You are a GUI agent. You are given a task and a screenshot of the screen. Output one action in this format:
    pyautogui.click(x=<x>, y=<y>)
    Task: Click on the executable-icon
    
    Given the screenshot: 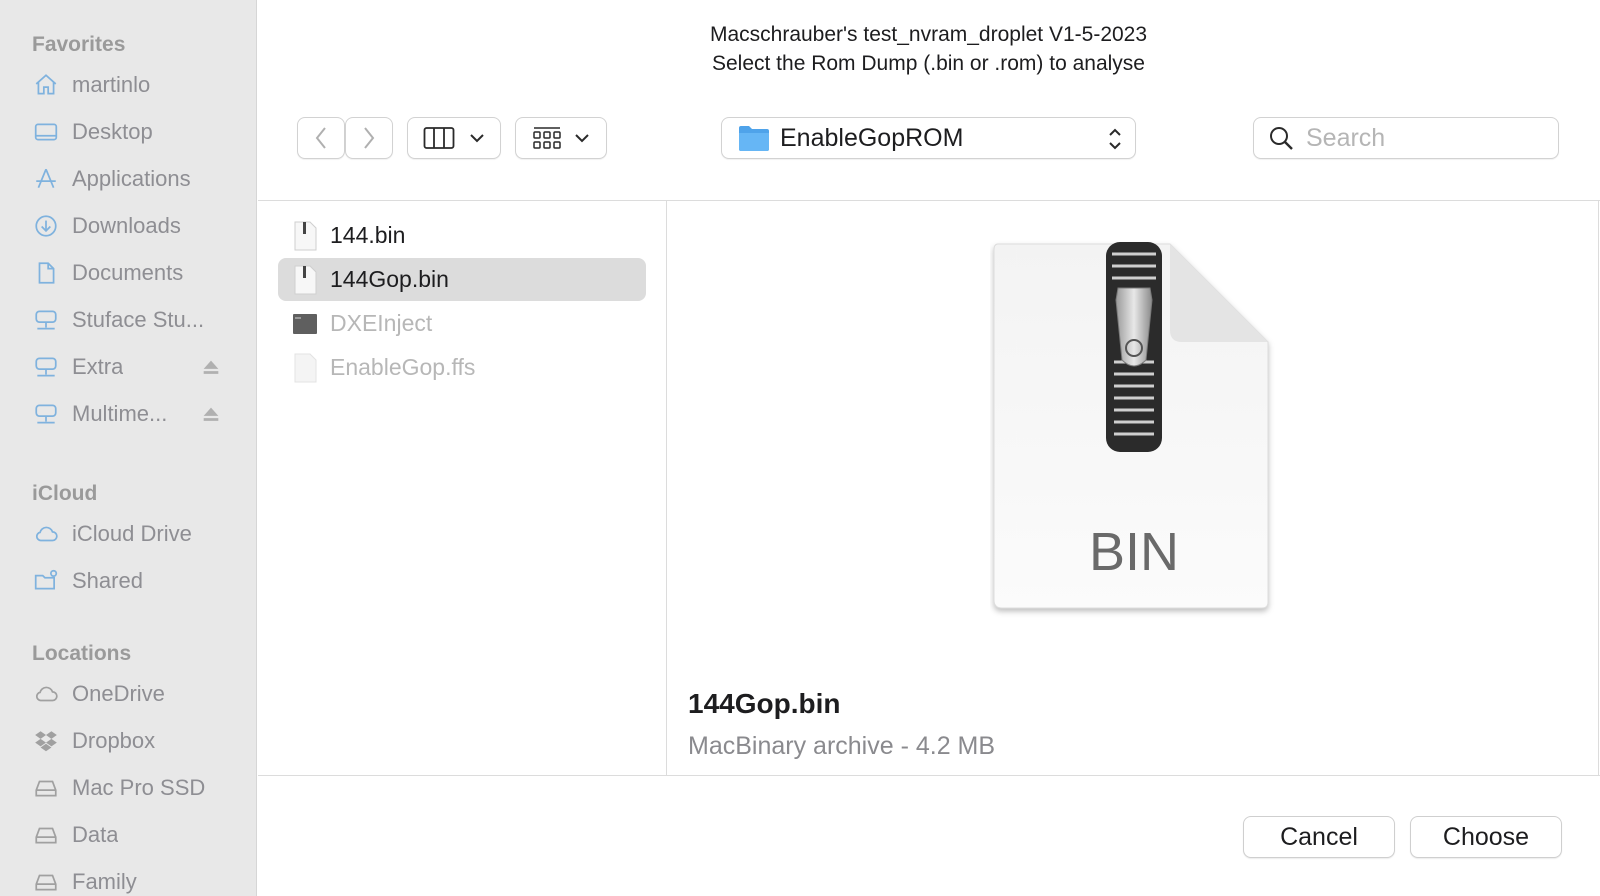 What is the action you would take?
    pyautogui.click(x=305, y=323)
    